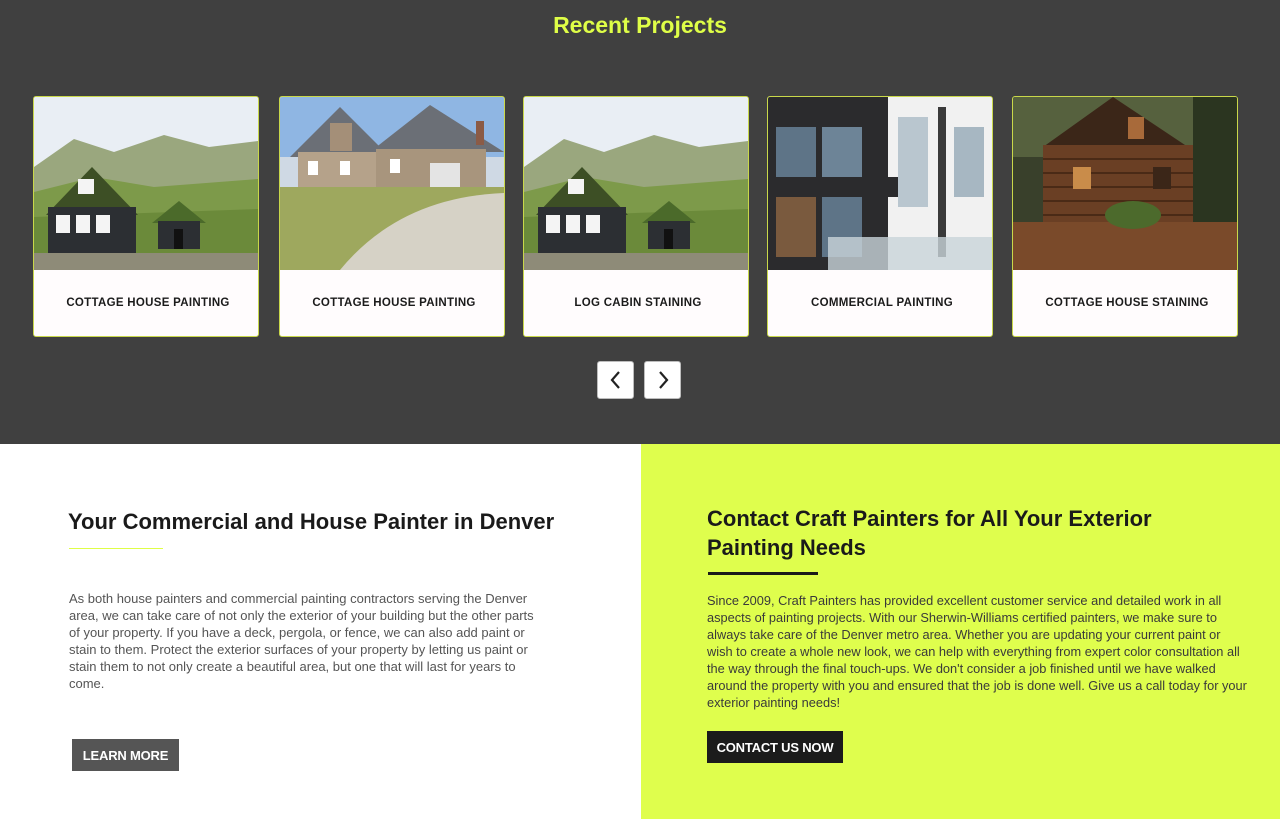  Describe the element at coordinates (1127, 303) in the screenshot. I see `card-caption: COTTAGE HOUSE STAINING` at that location.